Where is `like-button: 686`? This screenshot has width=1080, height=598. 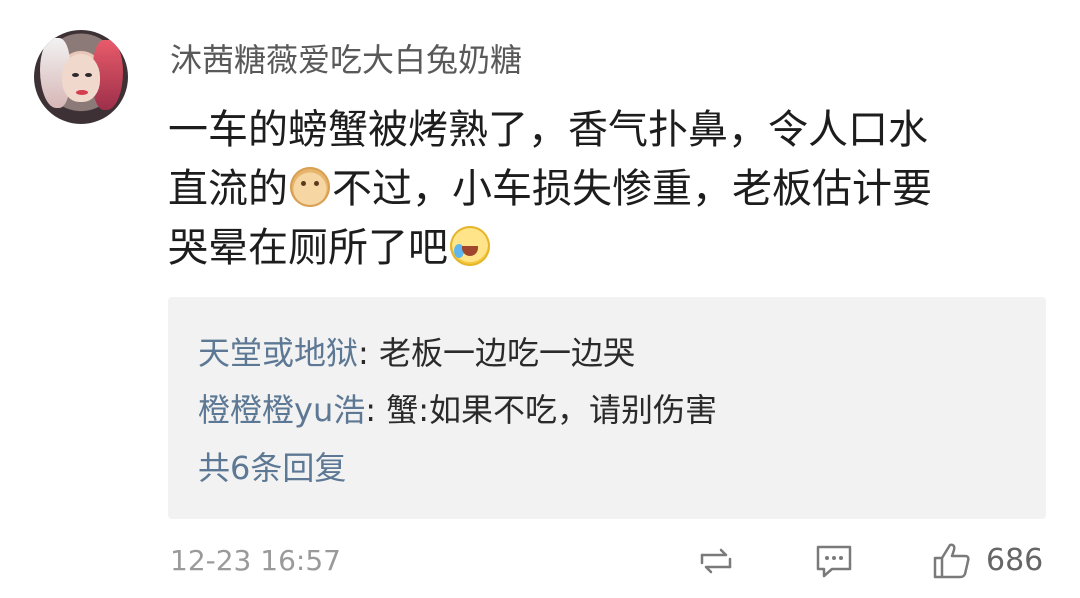
like-button: 686 is located at coordinates (986, 561).